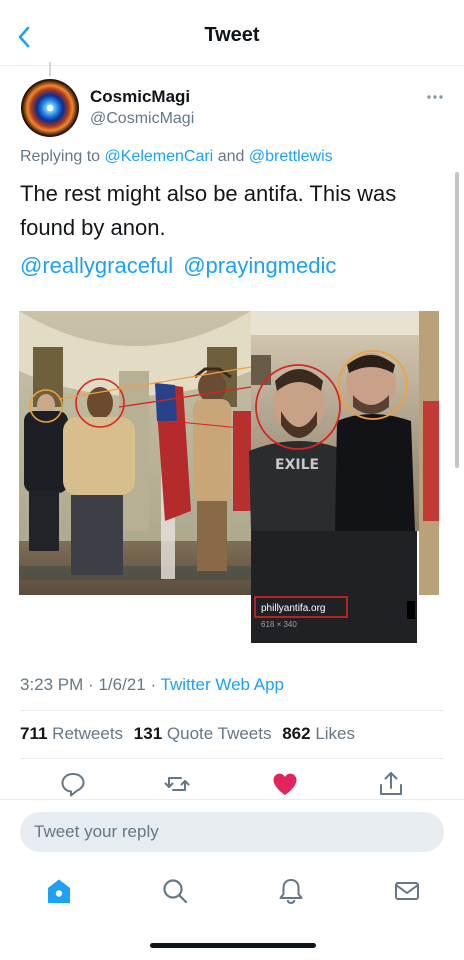 Image resolution: width=464 pixels, height=960 pixels. I want to click on reply-composer: Tweet your reply, so click(232, 834).